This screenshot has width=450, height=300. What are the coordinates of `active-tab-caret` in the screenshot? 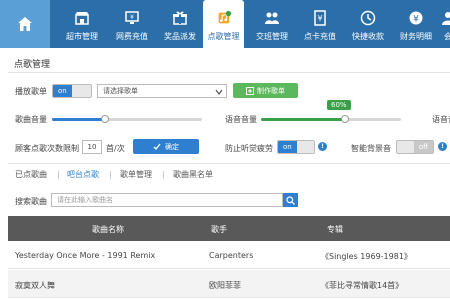 It's located at (223, 46).